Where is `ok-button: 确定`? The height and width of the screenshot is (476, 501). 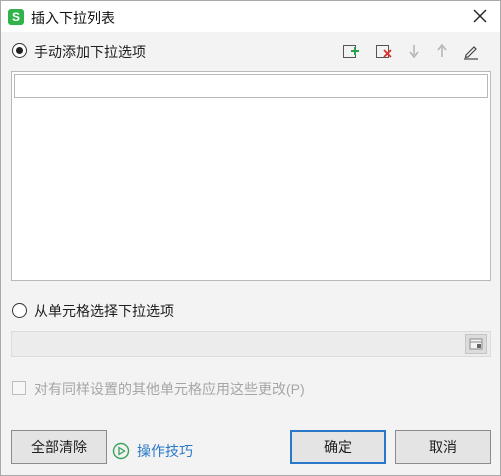
ok-button: 确定 is located at coordinates (338, 447).